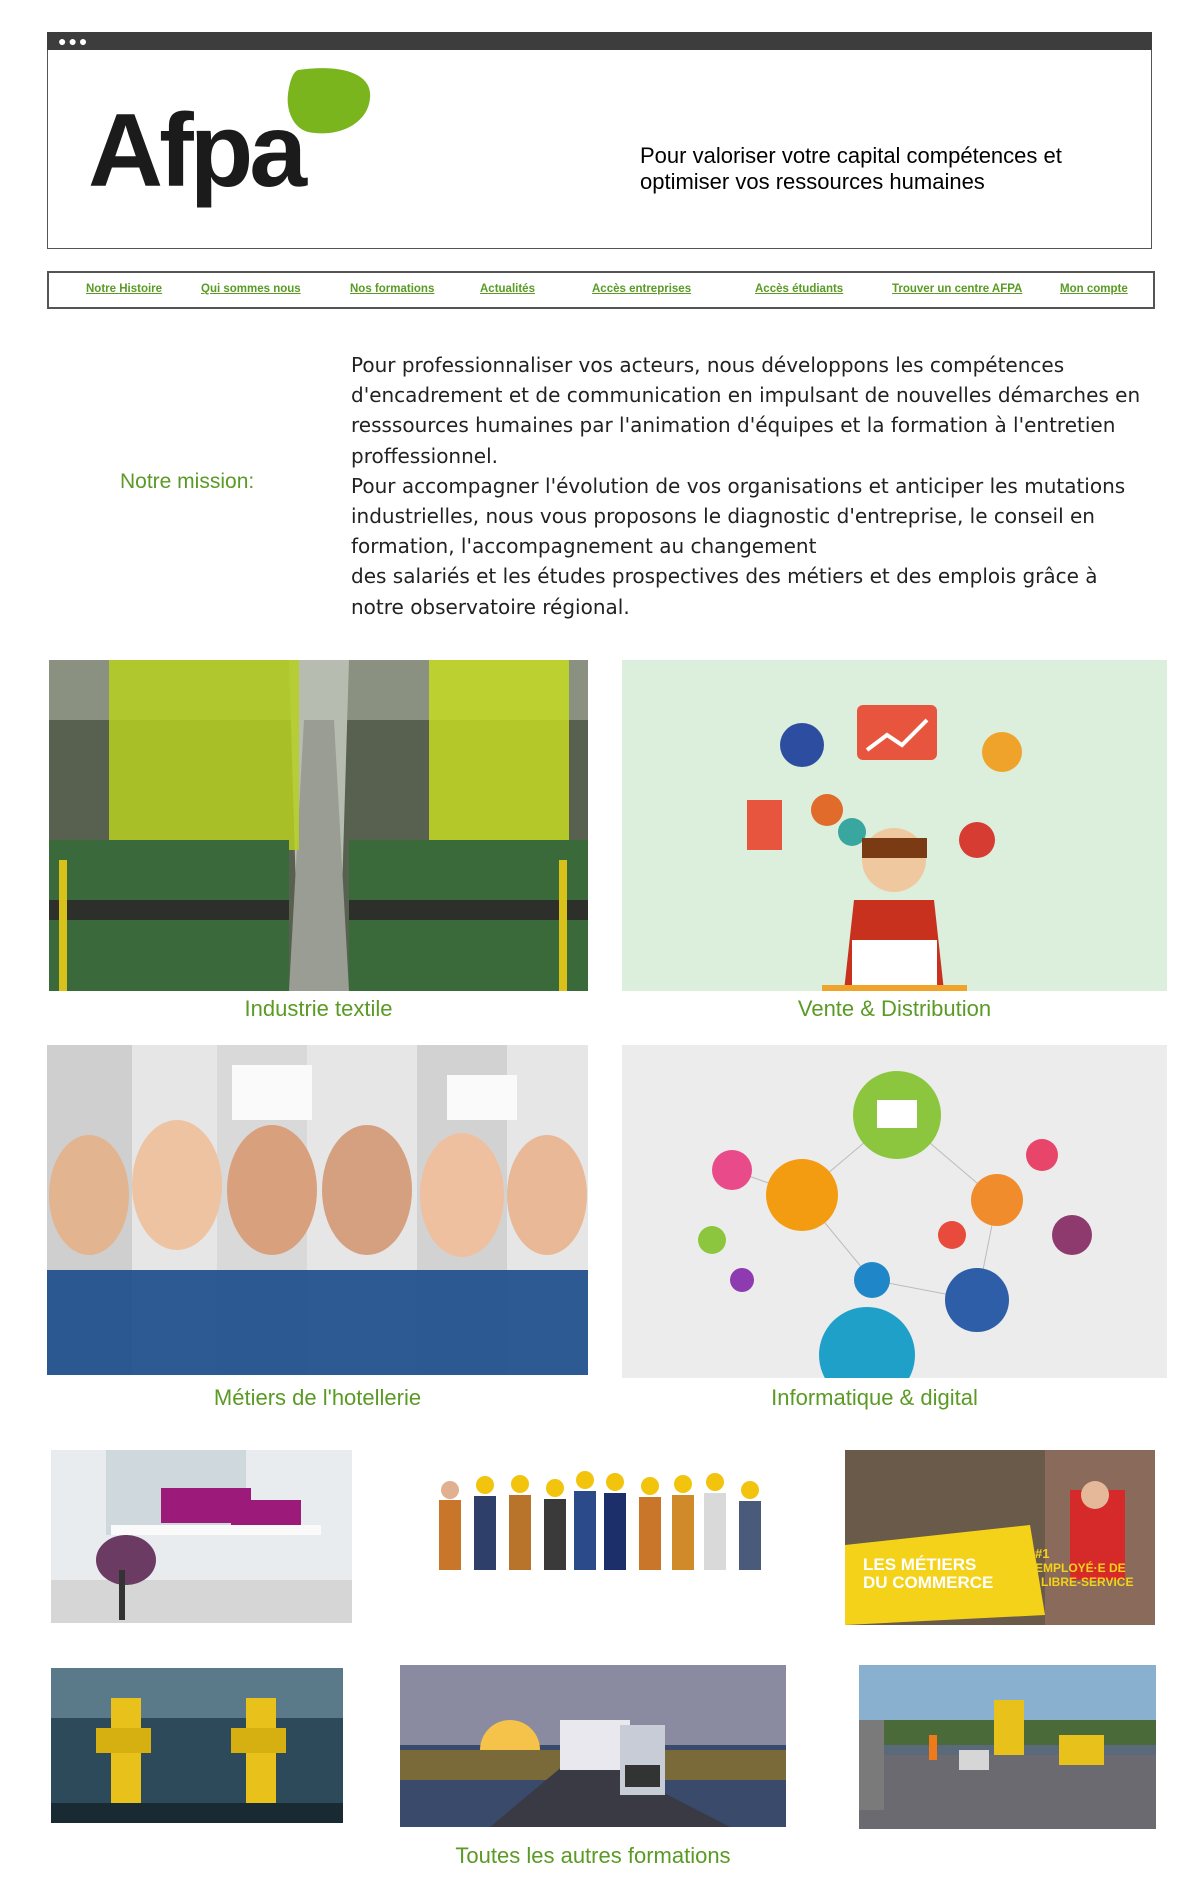 This screenshot has width=1200, height=1900. What do you see at coordinates (425, 455) in the screenshot?
I see `mission-line: proffessionnel.` at bounding box center [425, 455].